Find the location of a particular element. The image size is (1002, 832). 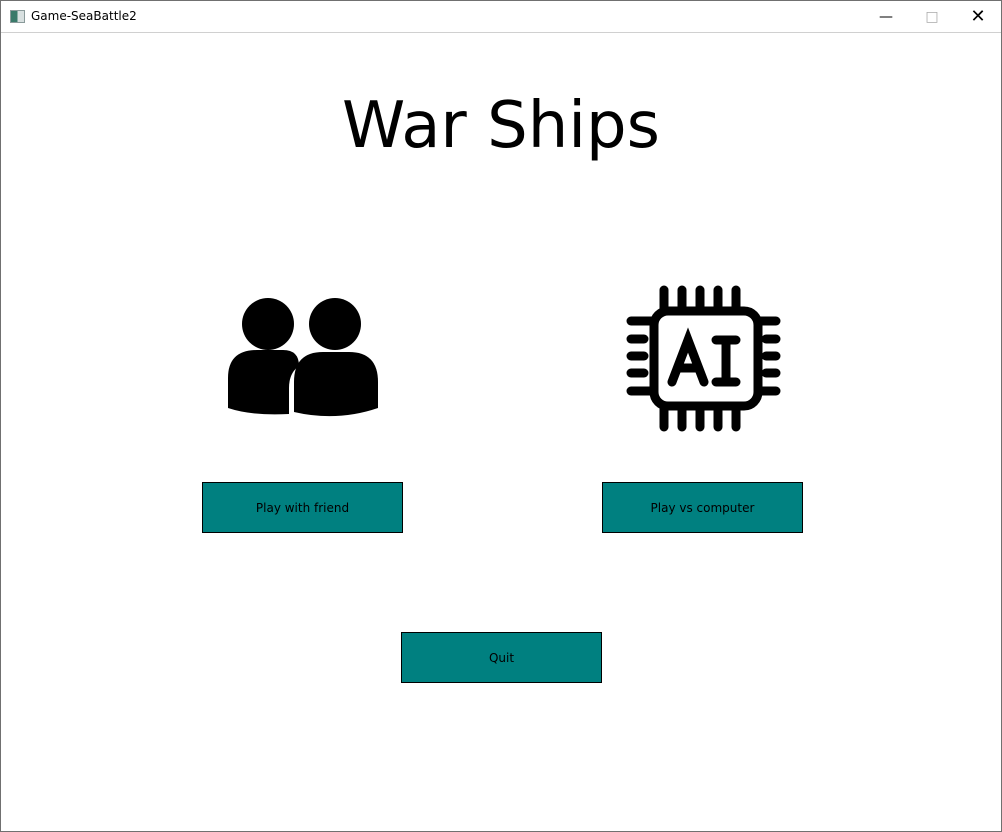

maximize-icon: □ is located at coordinates (932, 16).